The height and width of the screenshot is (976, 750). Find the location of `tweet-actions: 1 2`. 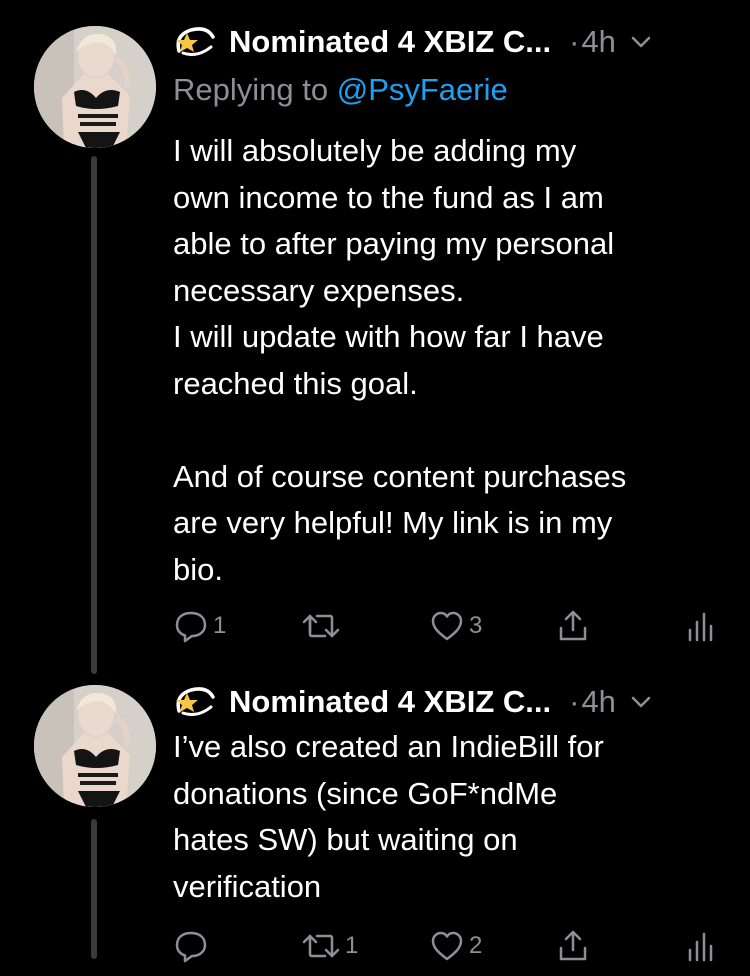

tweet-actions: 1 2 is located at coordinates (453, 946).